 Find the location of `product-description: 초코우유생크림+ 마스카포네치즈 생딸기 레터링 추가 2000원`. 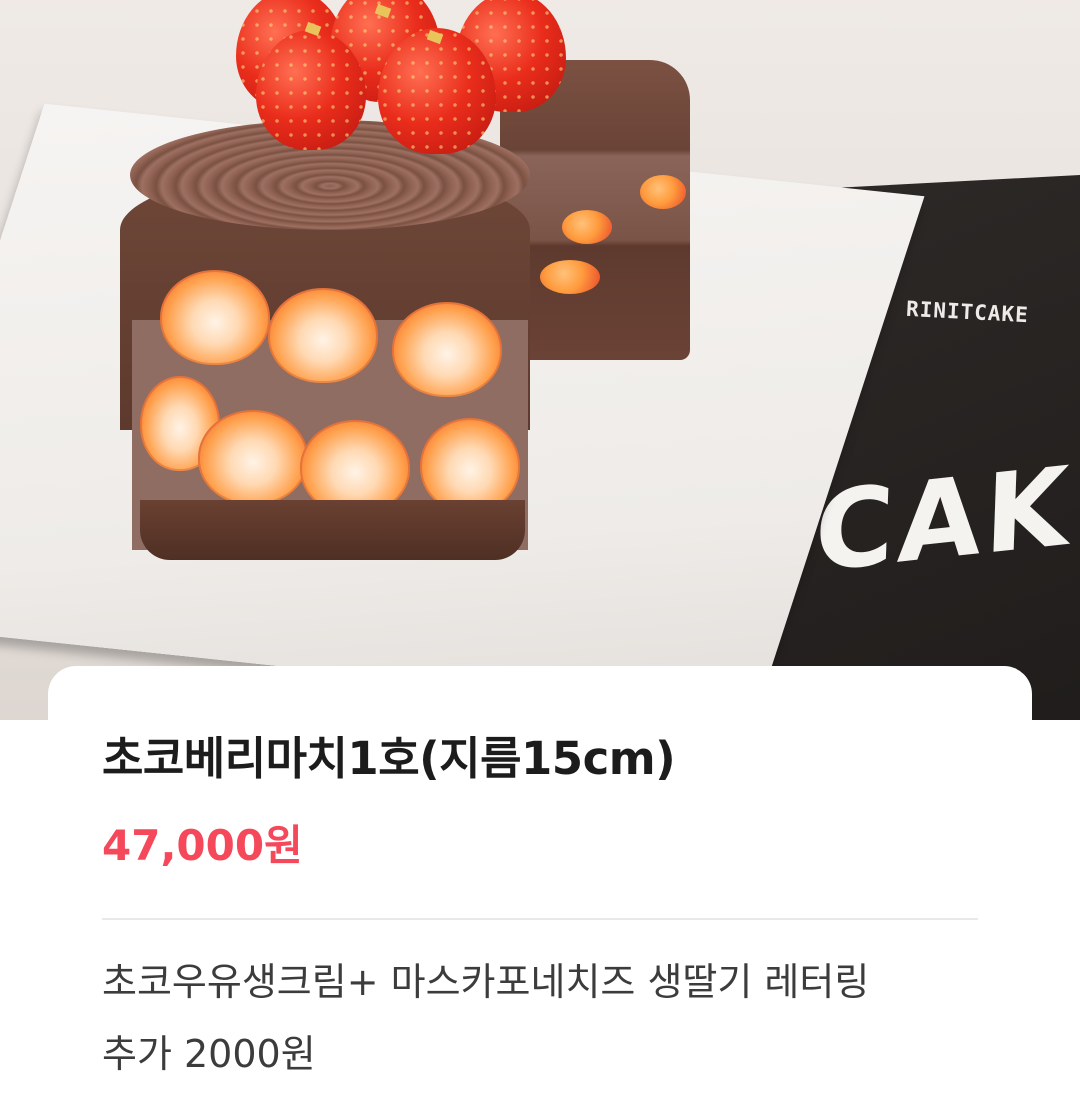

product-description: 초코우유생크림+ 마스카포네치즈 생딸기 레터링 추가 2000원 is located at coordinates (485, 1018).